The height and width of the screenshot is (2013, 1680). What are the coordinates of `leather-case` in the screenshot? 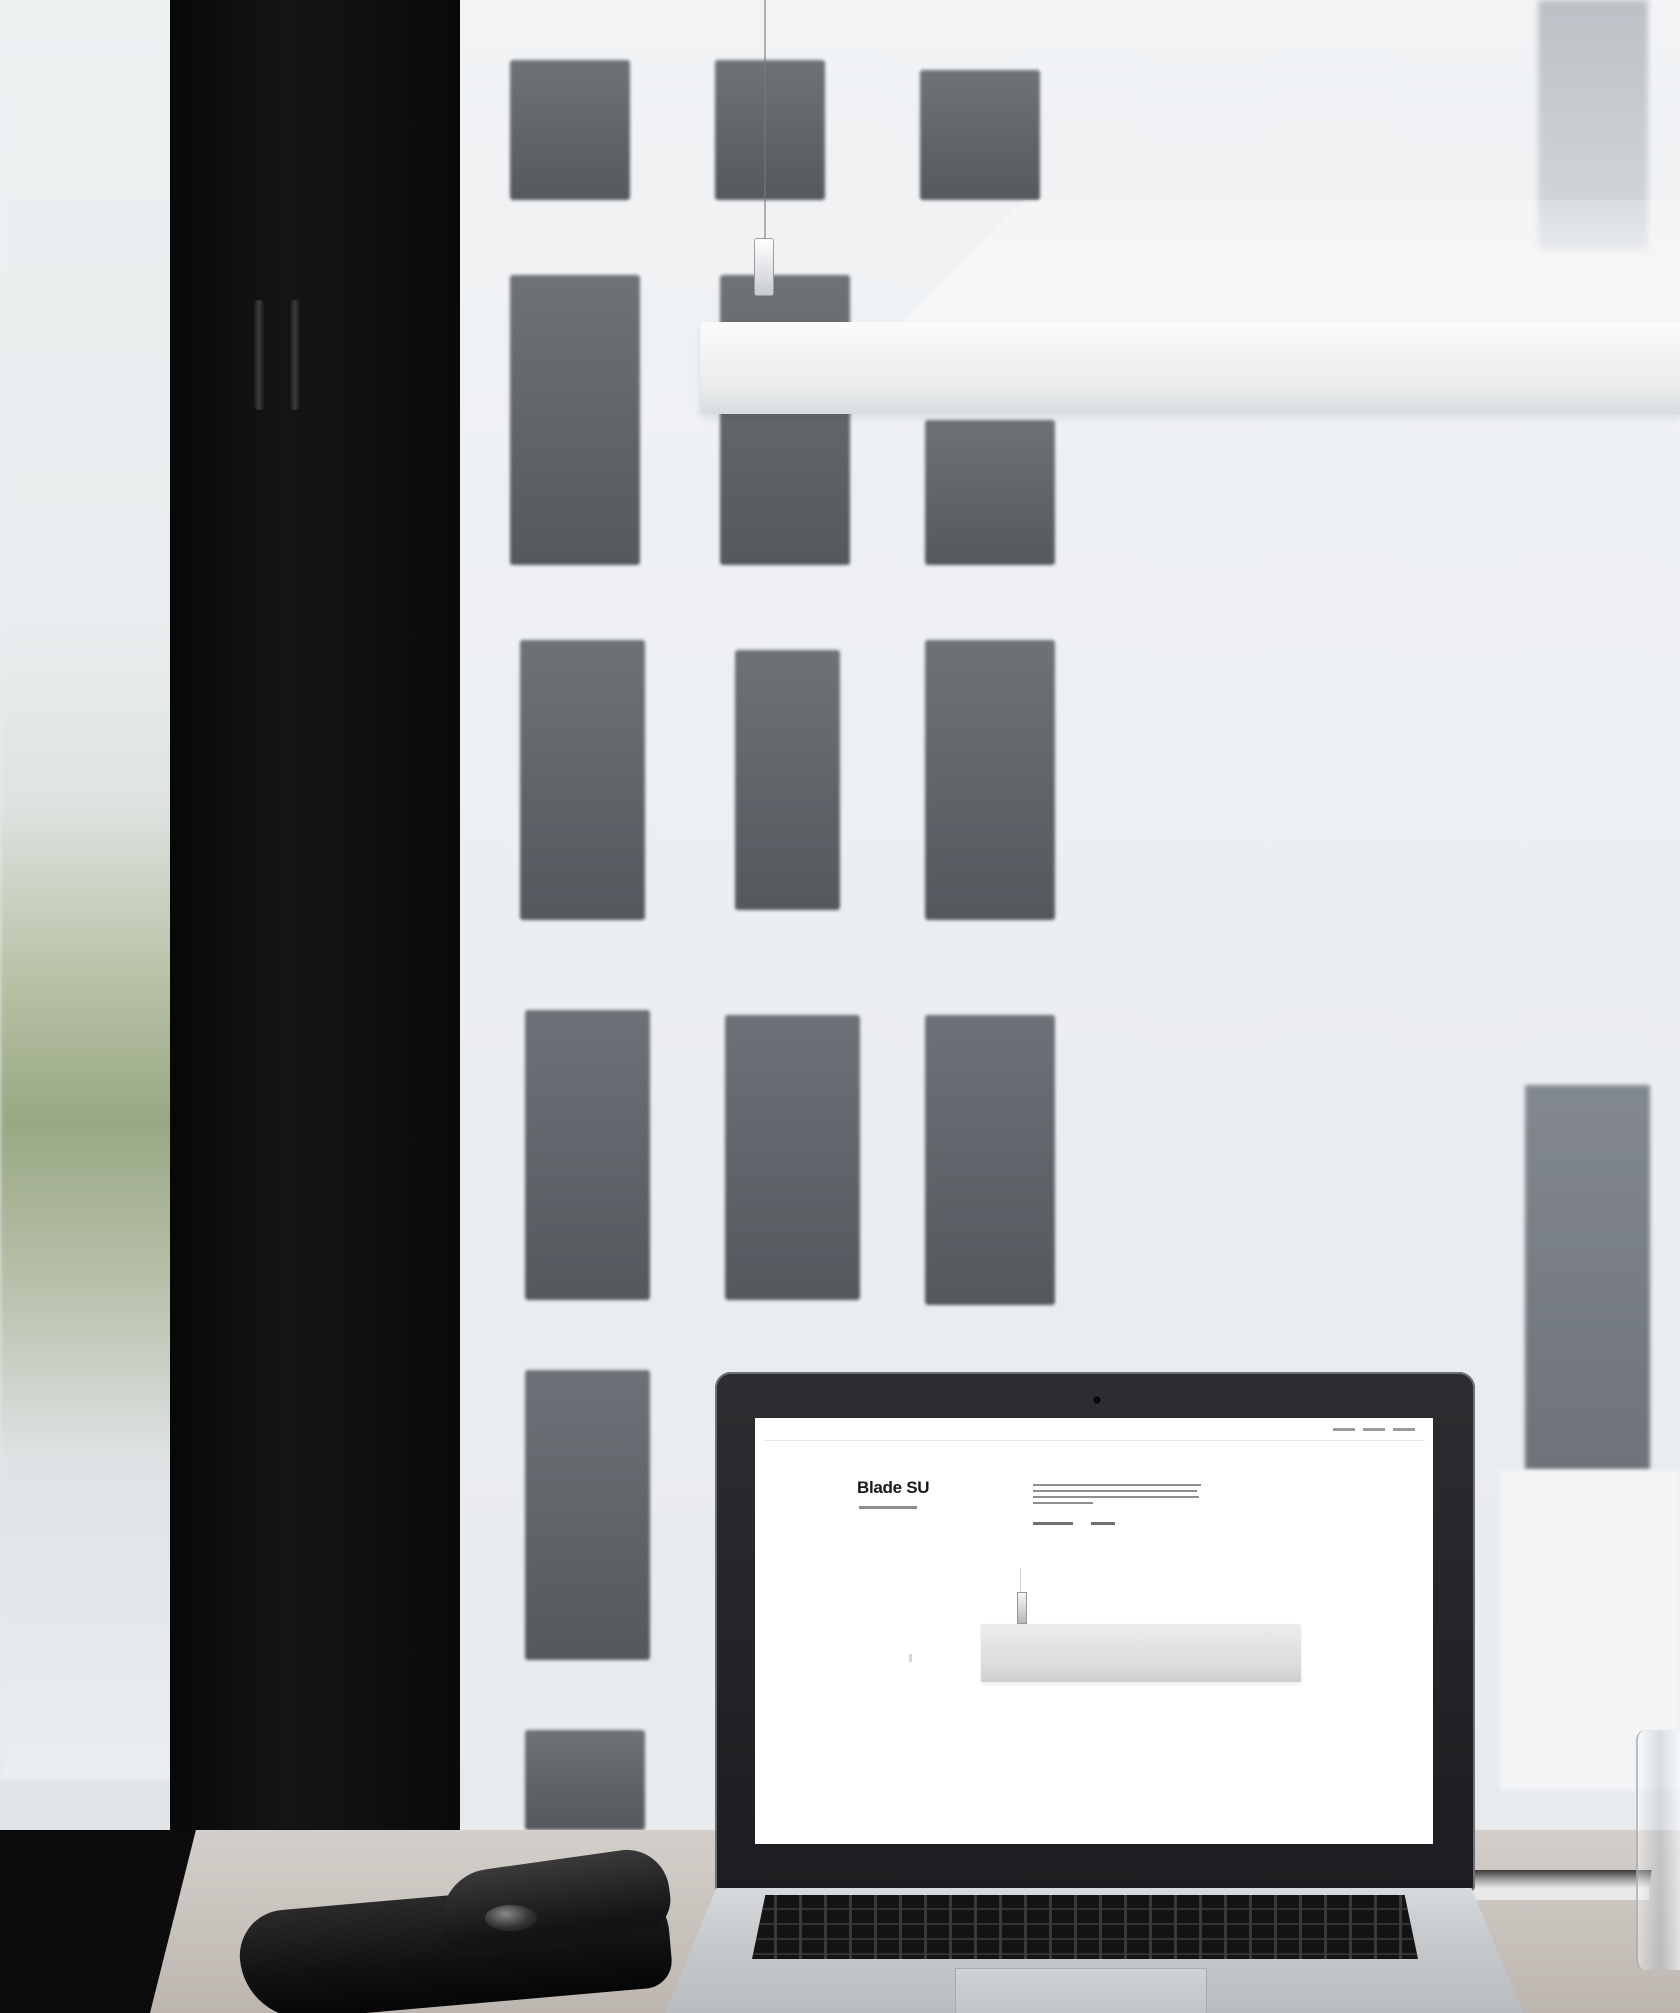 It's located at (458, 1928).